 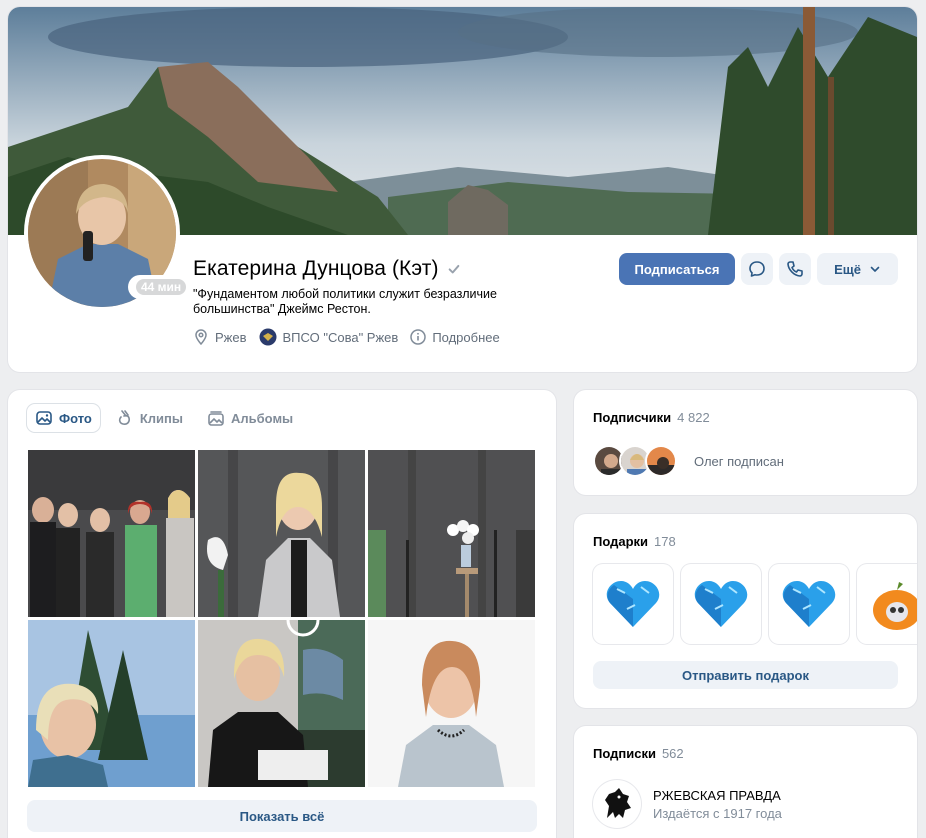 I want to click on gifts-block: Подарки 178 Отправить подарок, so click(x=745, y=611).